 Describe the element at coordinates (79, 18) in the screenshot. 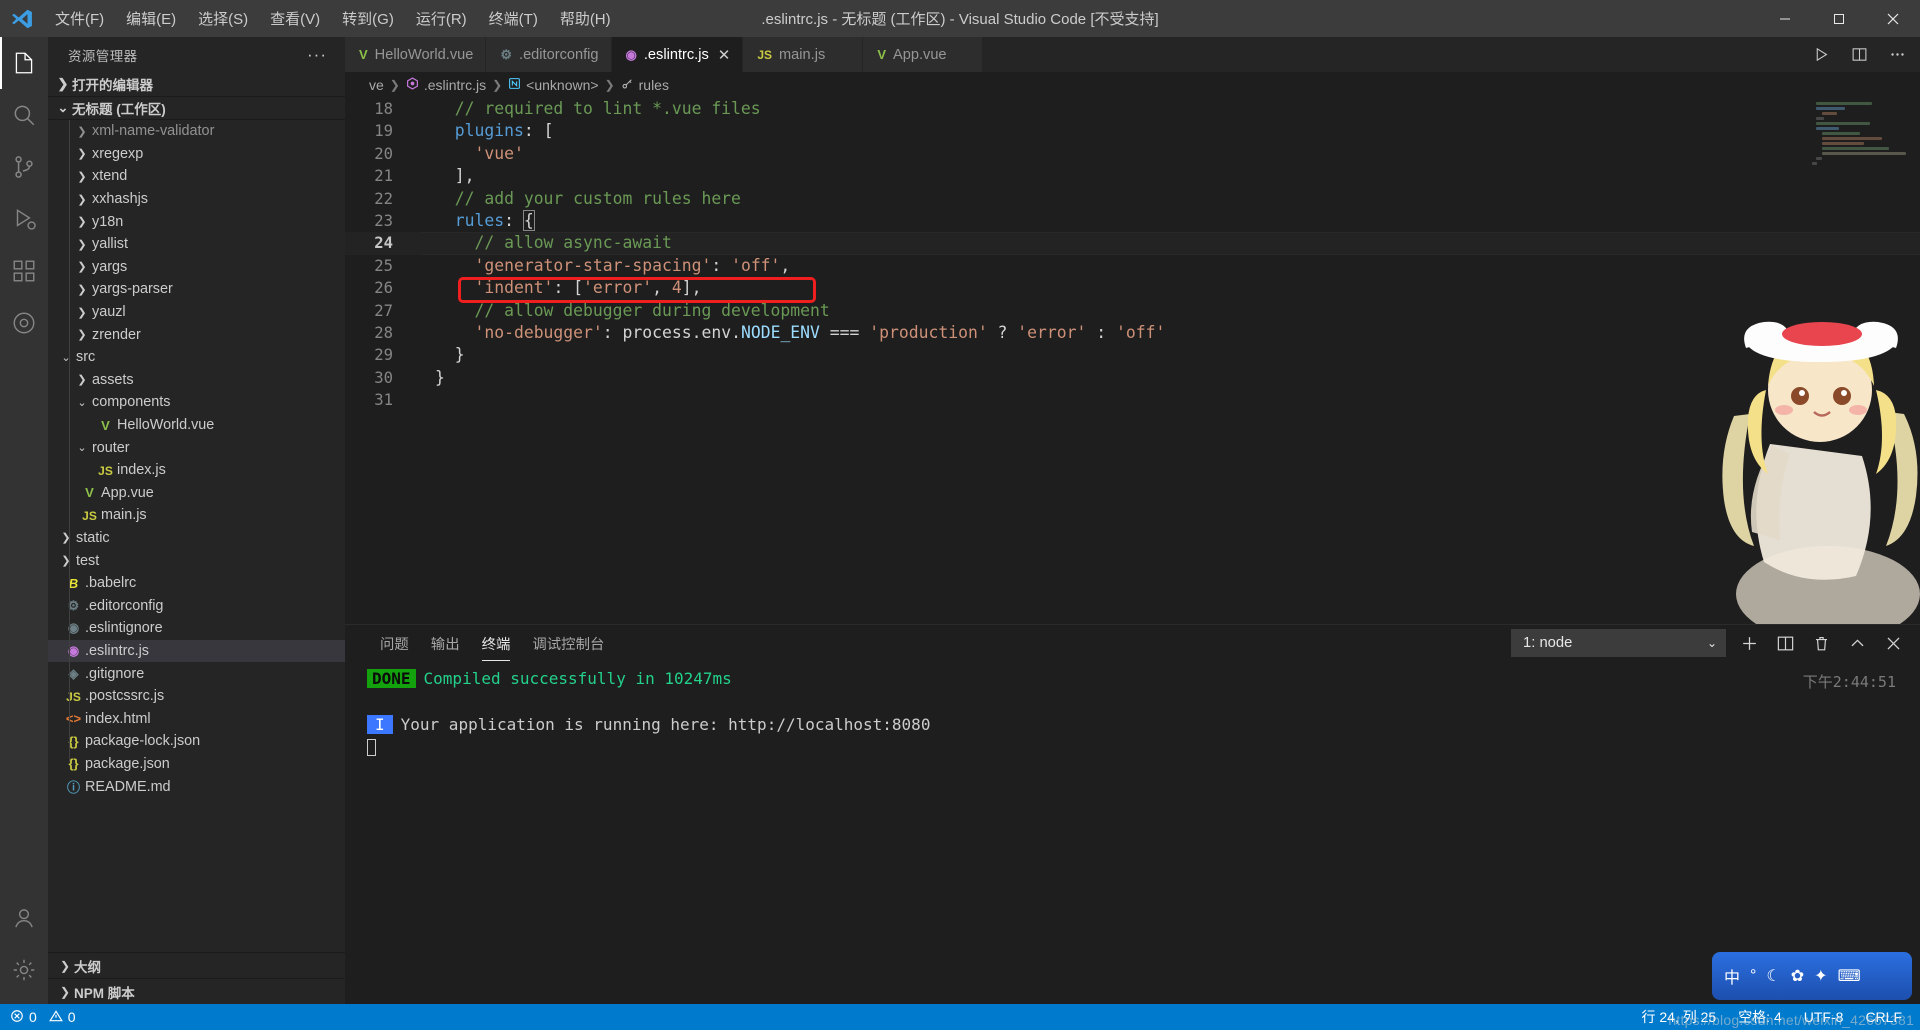

I see `menu-file: 文件(F)` at that location.